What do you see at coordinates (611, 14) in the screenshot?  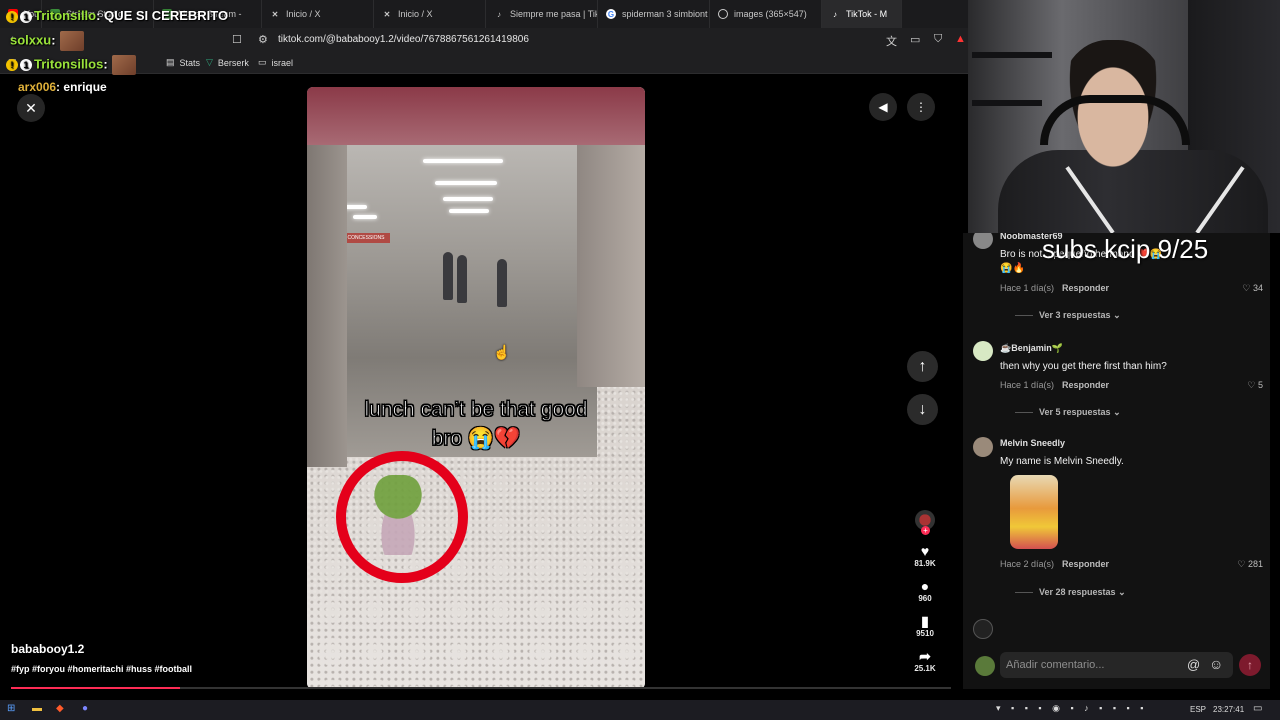 I see `google-icon: G` at bounding box center [611, 14].